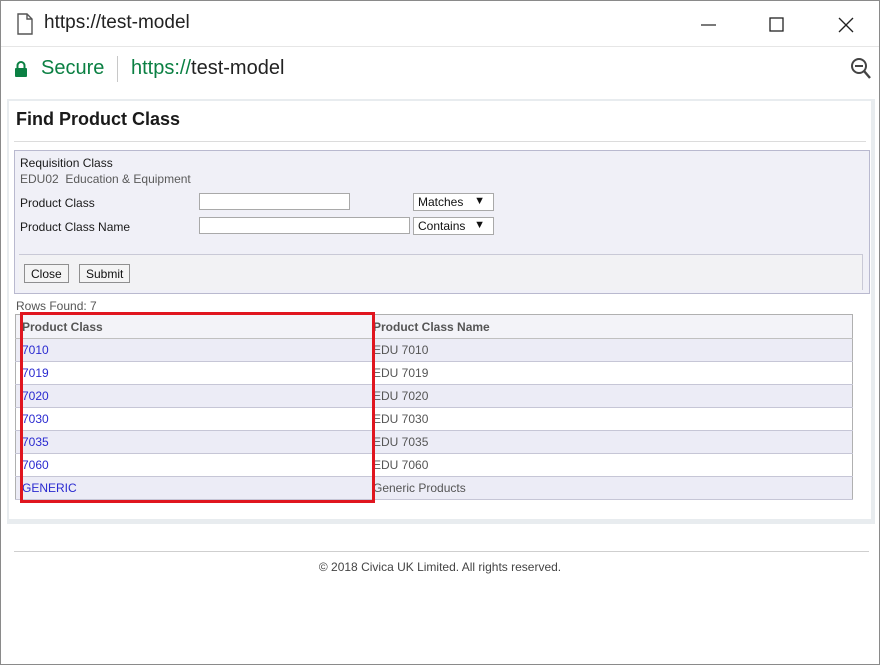  I want to click on table-row: 7035 EDU 7035, so click(434, 442).